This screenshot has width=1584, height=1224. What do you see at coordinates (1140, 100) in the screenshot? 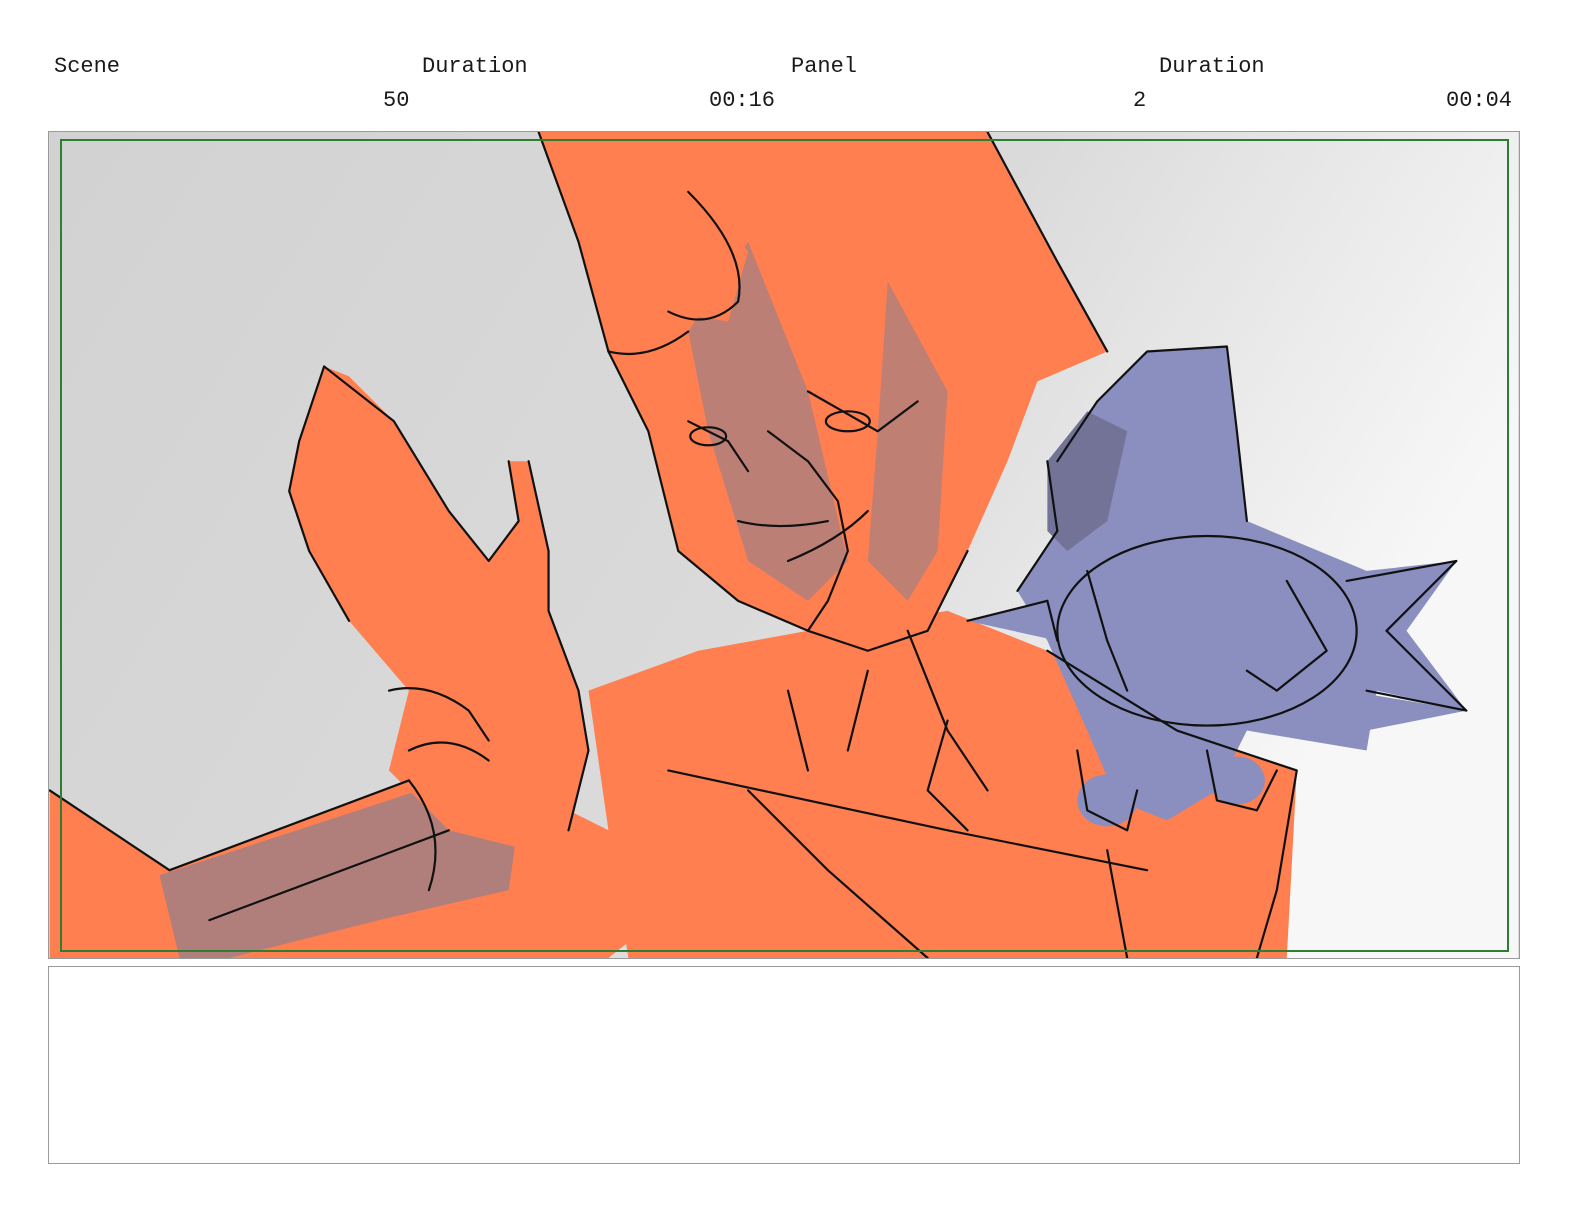
I see `panel-number: 2` at bounding box center [1140, 100].